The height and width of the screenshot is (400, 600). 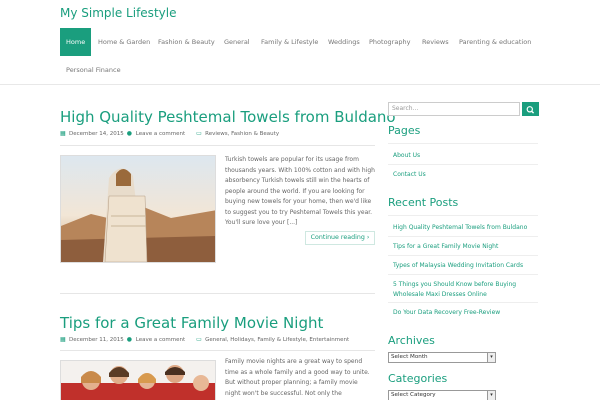 I want to click on recent-post-link: Do Your Data Recovery Free-Review, so click(x=463, y=313).